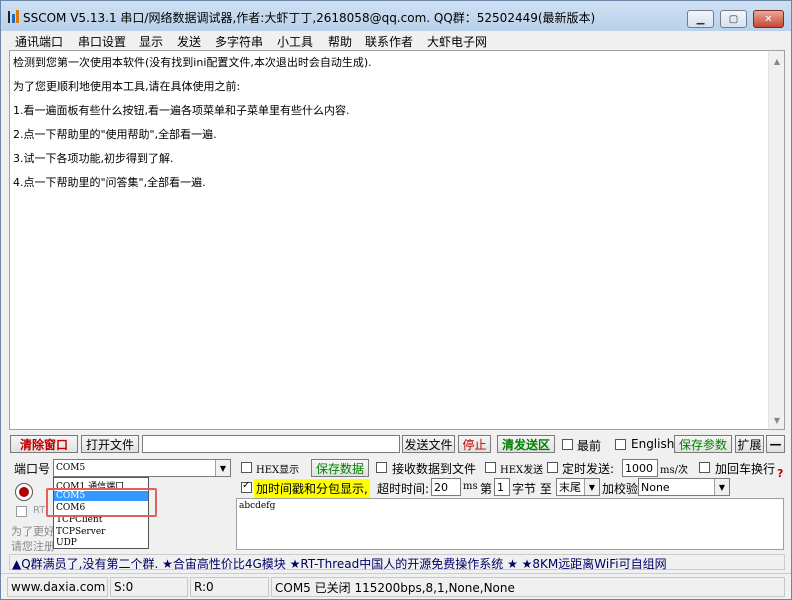 This screenshot has height=600, width=792. What do you see at coordinates (552, 467) in the screenshot?
I see `timed-send-checkbox` at bounding box center [552, 467].